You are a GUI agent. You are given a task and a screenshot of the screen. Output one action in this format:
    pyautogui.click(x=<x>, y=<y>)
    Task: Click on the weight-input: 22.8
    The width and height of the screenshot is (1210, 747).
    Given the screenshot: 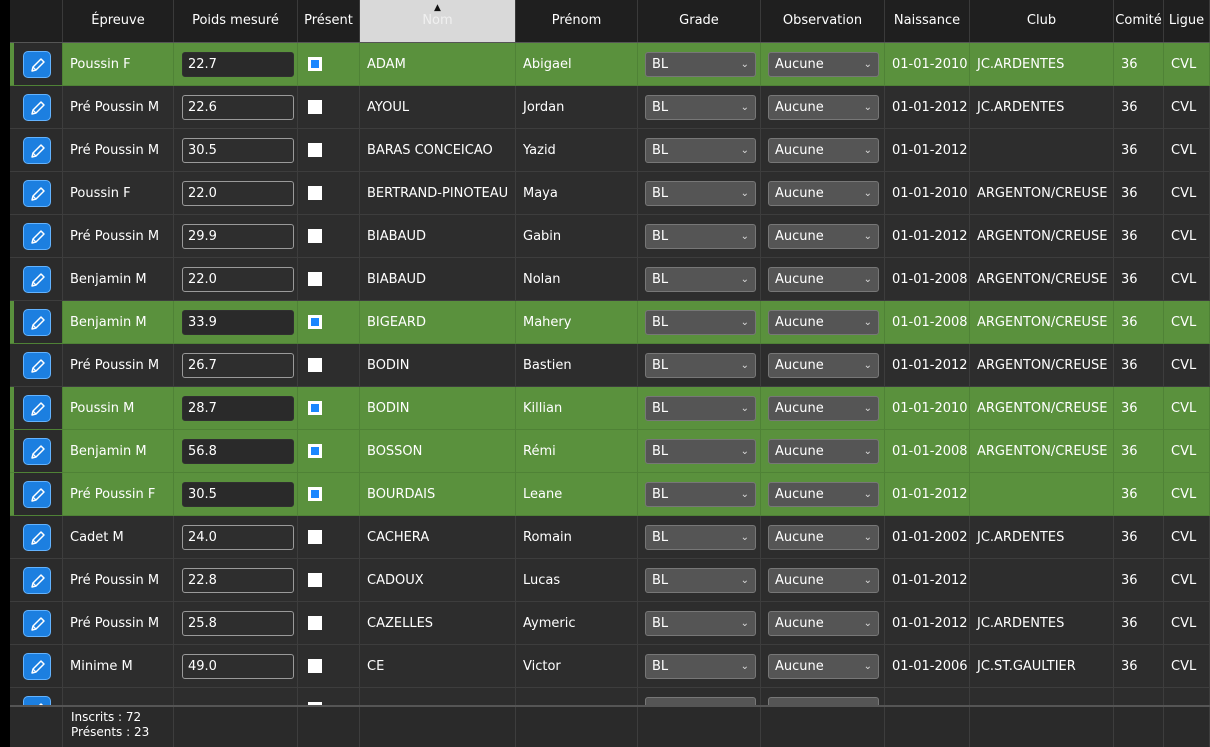 What is the action you would take?
    pyautogui.click(x=238, y=580)
    